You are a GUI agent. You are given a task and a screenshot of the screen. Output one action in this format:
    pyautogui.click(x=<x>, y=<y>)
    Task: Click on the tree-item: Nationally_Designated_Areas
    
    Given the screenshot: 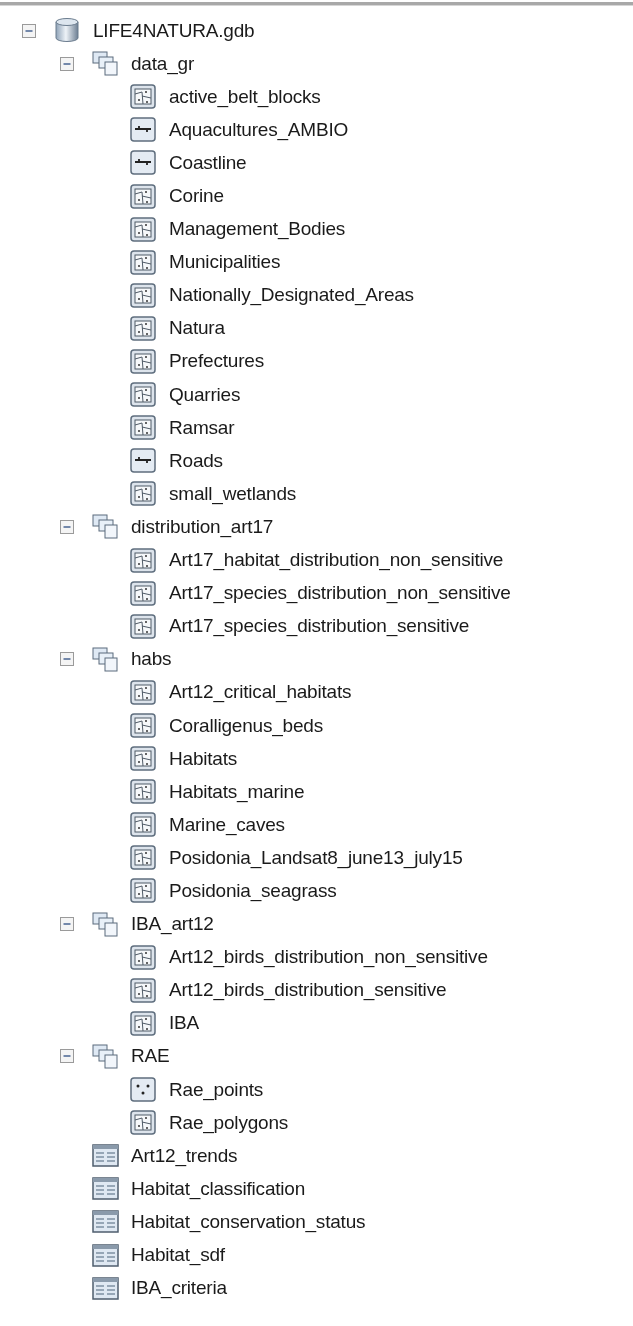 What is the action you would take?
    pyautogui.click(x=291, y=295)
    